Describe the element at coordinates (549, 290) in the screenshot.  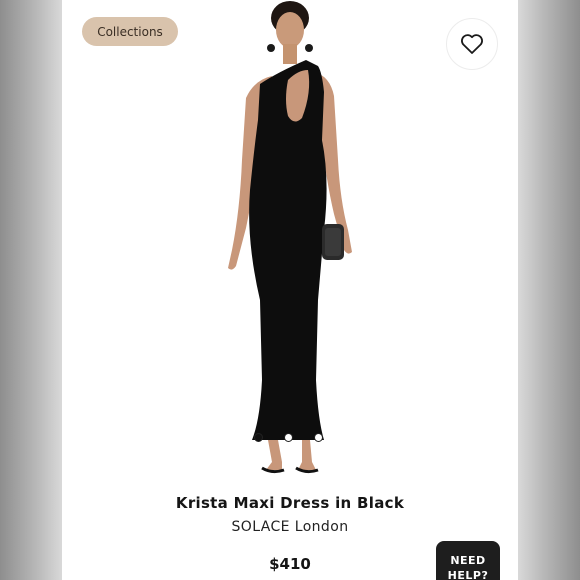
I see `background-right` at that location.